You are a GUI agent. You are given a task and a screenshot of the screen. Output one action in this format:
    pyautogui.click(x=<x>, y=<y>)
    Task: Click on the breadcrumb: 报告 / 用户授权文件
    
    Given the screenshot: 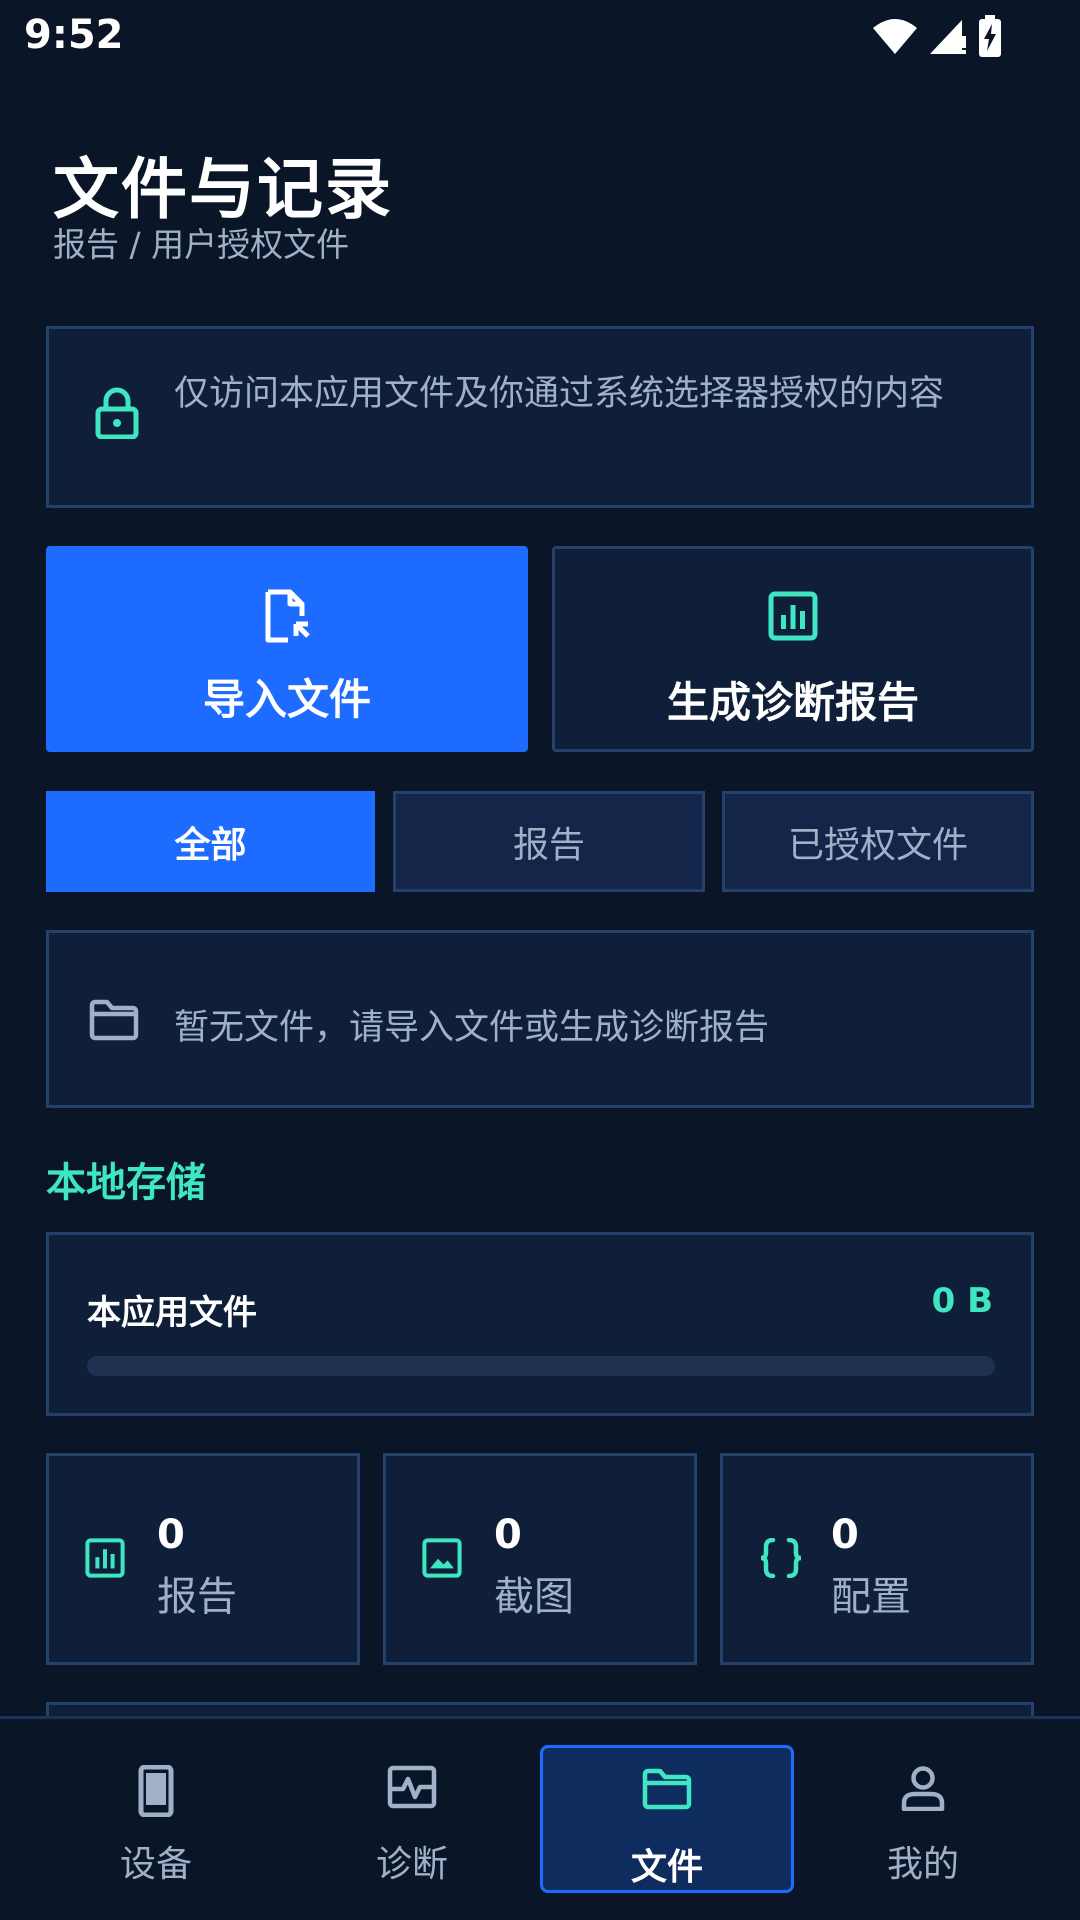 What is the action you would take?
    pyautogui.click(x=201, y=244)
    